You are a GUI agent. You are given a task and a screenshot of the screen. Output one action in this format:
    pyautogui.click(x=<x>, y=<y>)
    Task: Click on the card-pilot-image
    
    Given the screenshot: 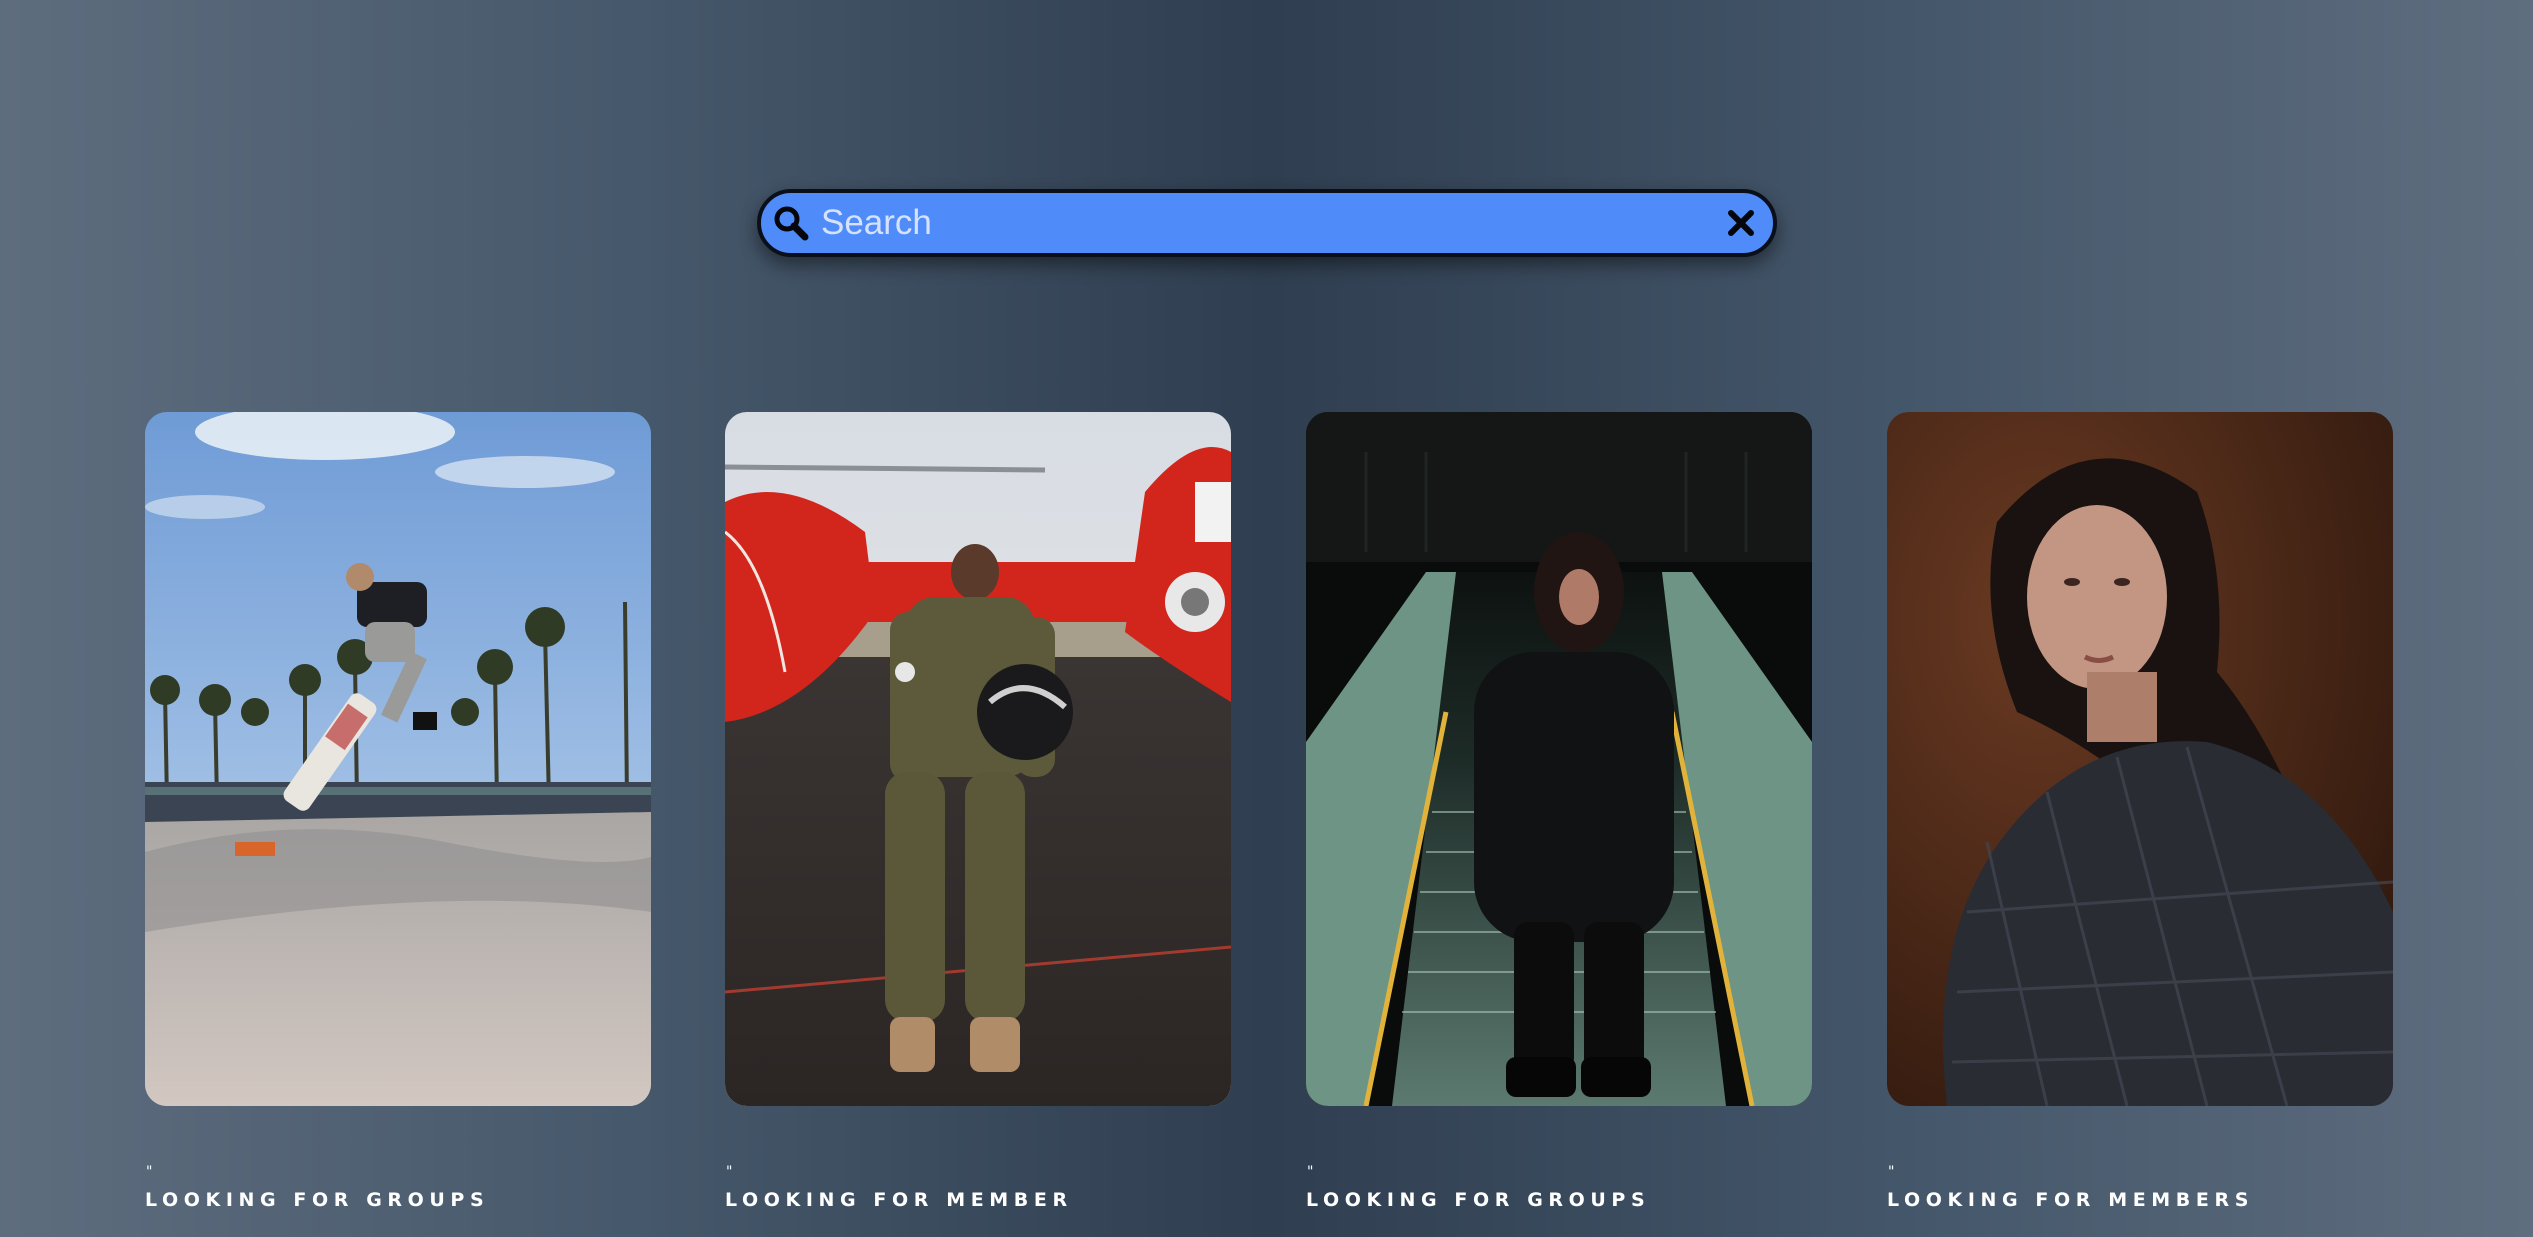 What is the action you would take?
    pyautogui.click(x=978, y=759)
    